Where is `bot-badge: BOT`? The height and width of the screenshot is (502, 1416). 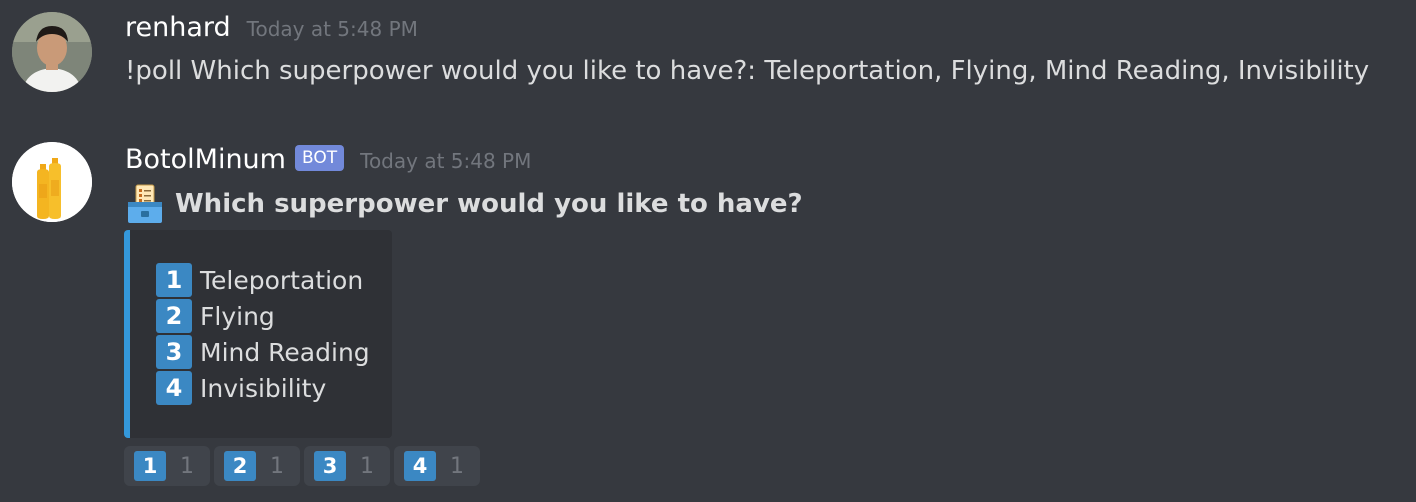 bot-badge: BOT is located at coordinates (319, 157).